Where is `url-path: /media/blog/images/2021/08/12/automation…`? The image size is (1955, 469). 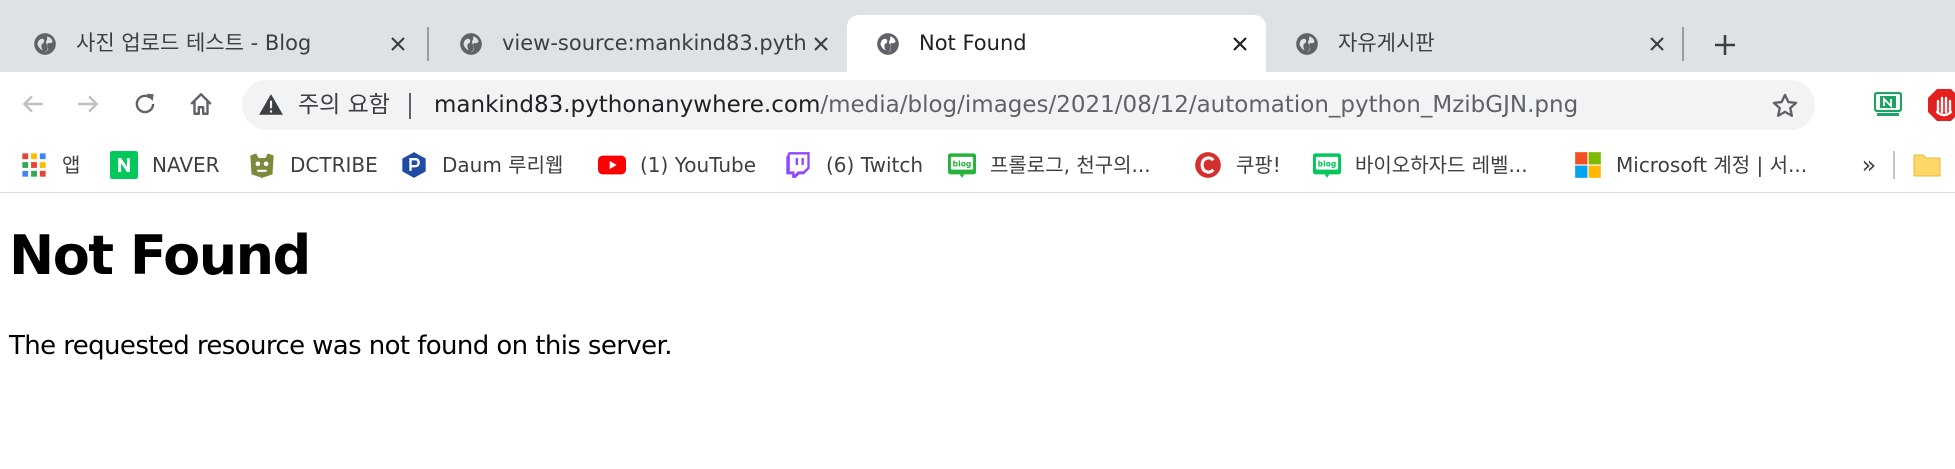
url-path: /media/blog/images/2021/08/12/automation… is located at coordinates (1199, 105).